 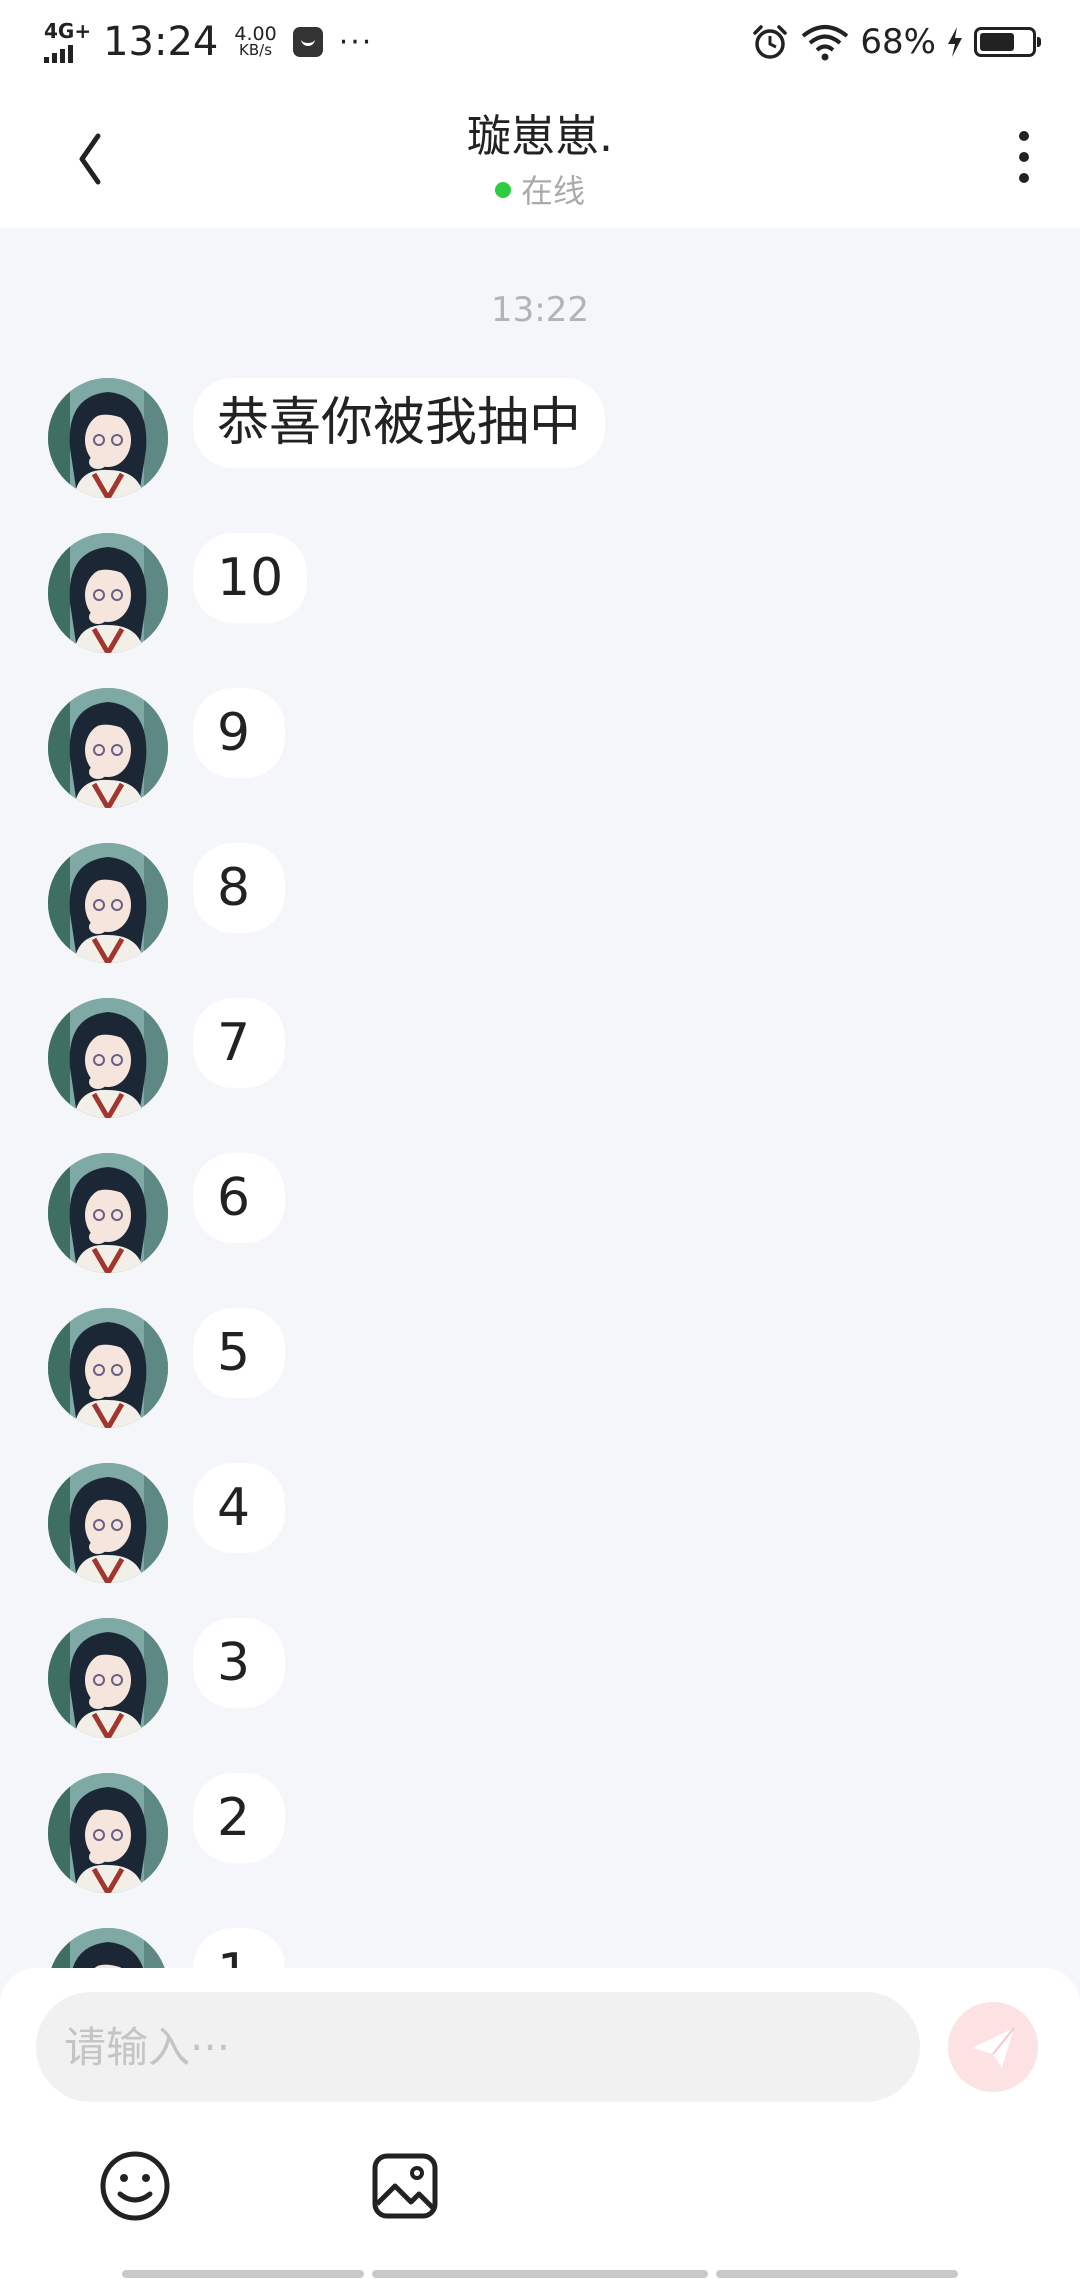 What do you see at coordinates (1007, 42) in the screenshot?
I see `battery-icon` at bounding box center [1007, 42].